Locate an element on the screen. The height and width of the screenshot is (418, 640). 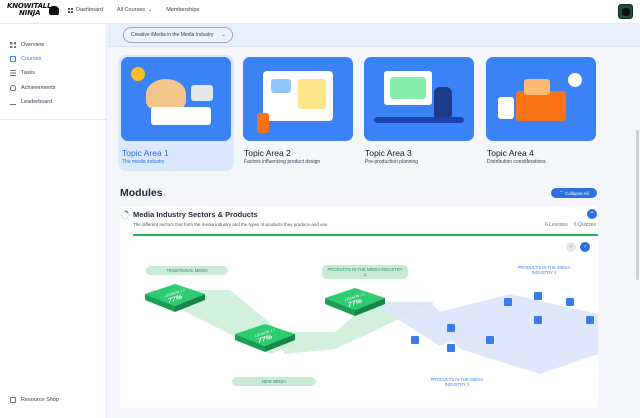
sidebar-item-label: Tasks is located at coordinates (28, 73).